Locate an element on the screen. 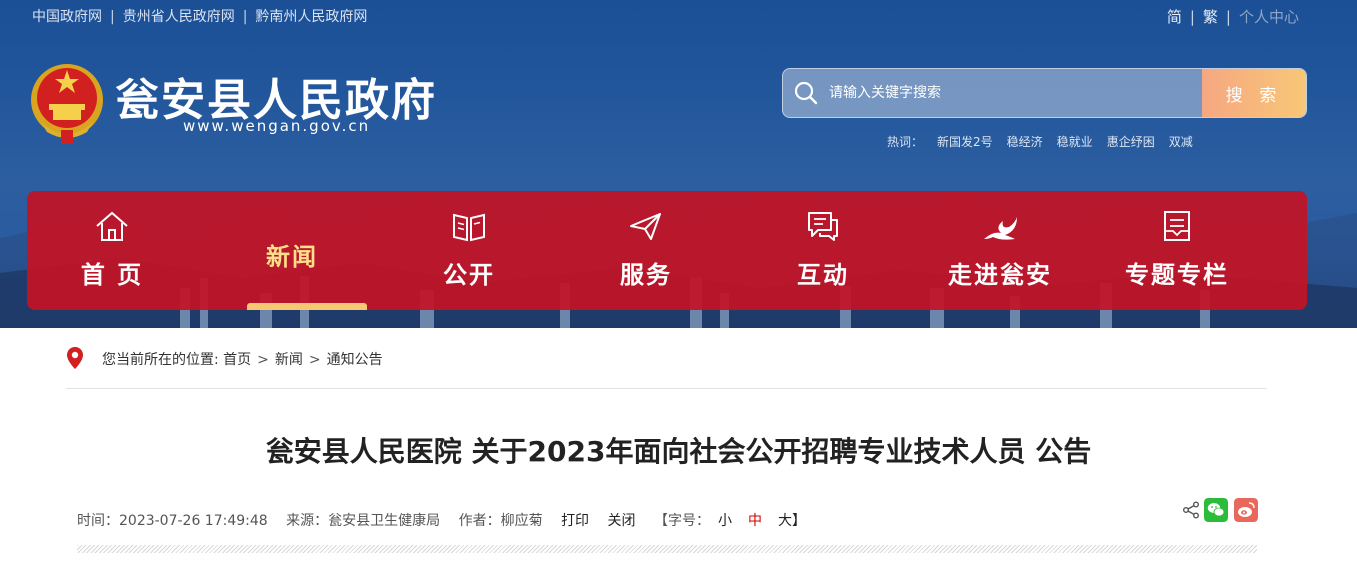  wechat-share-icon is located at coordinates (1216, 510).